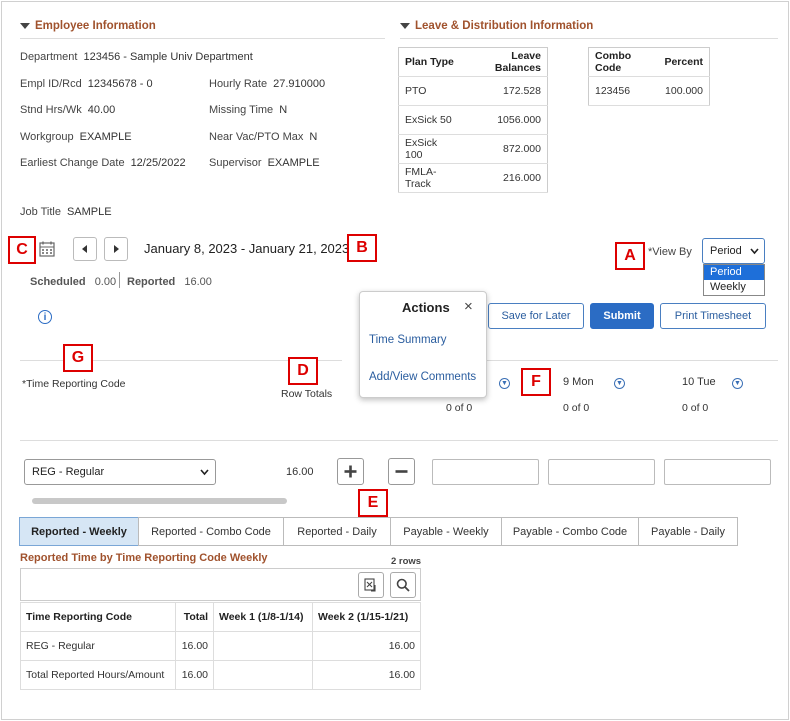 This screenshot has width=790, height=721. I want to click on callout-f: F, so click(536, 382).